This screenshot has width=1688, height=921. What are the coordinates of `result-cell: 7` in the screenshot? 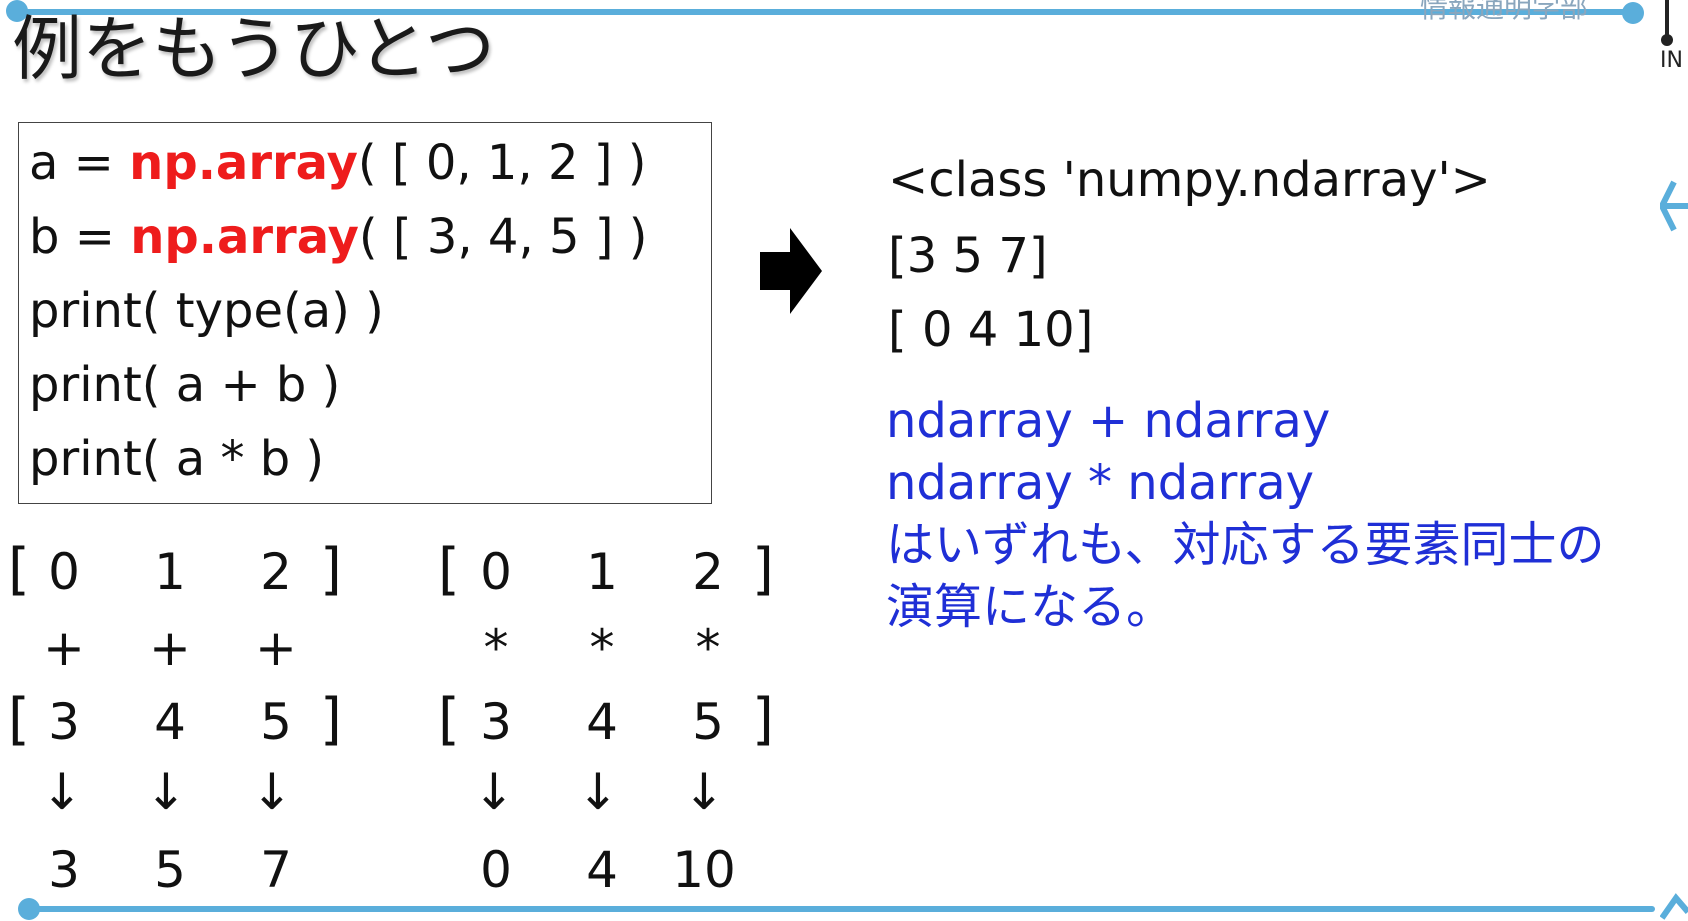 It's located at (276, 870).